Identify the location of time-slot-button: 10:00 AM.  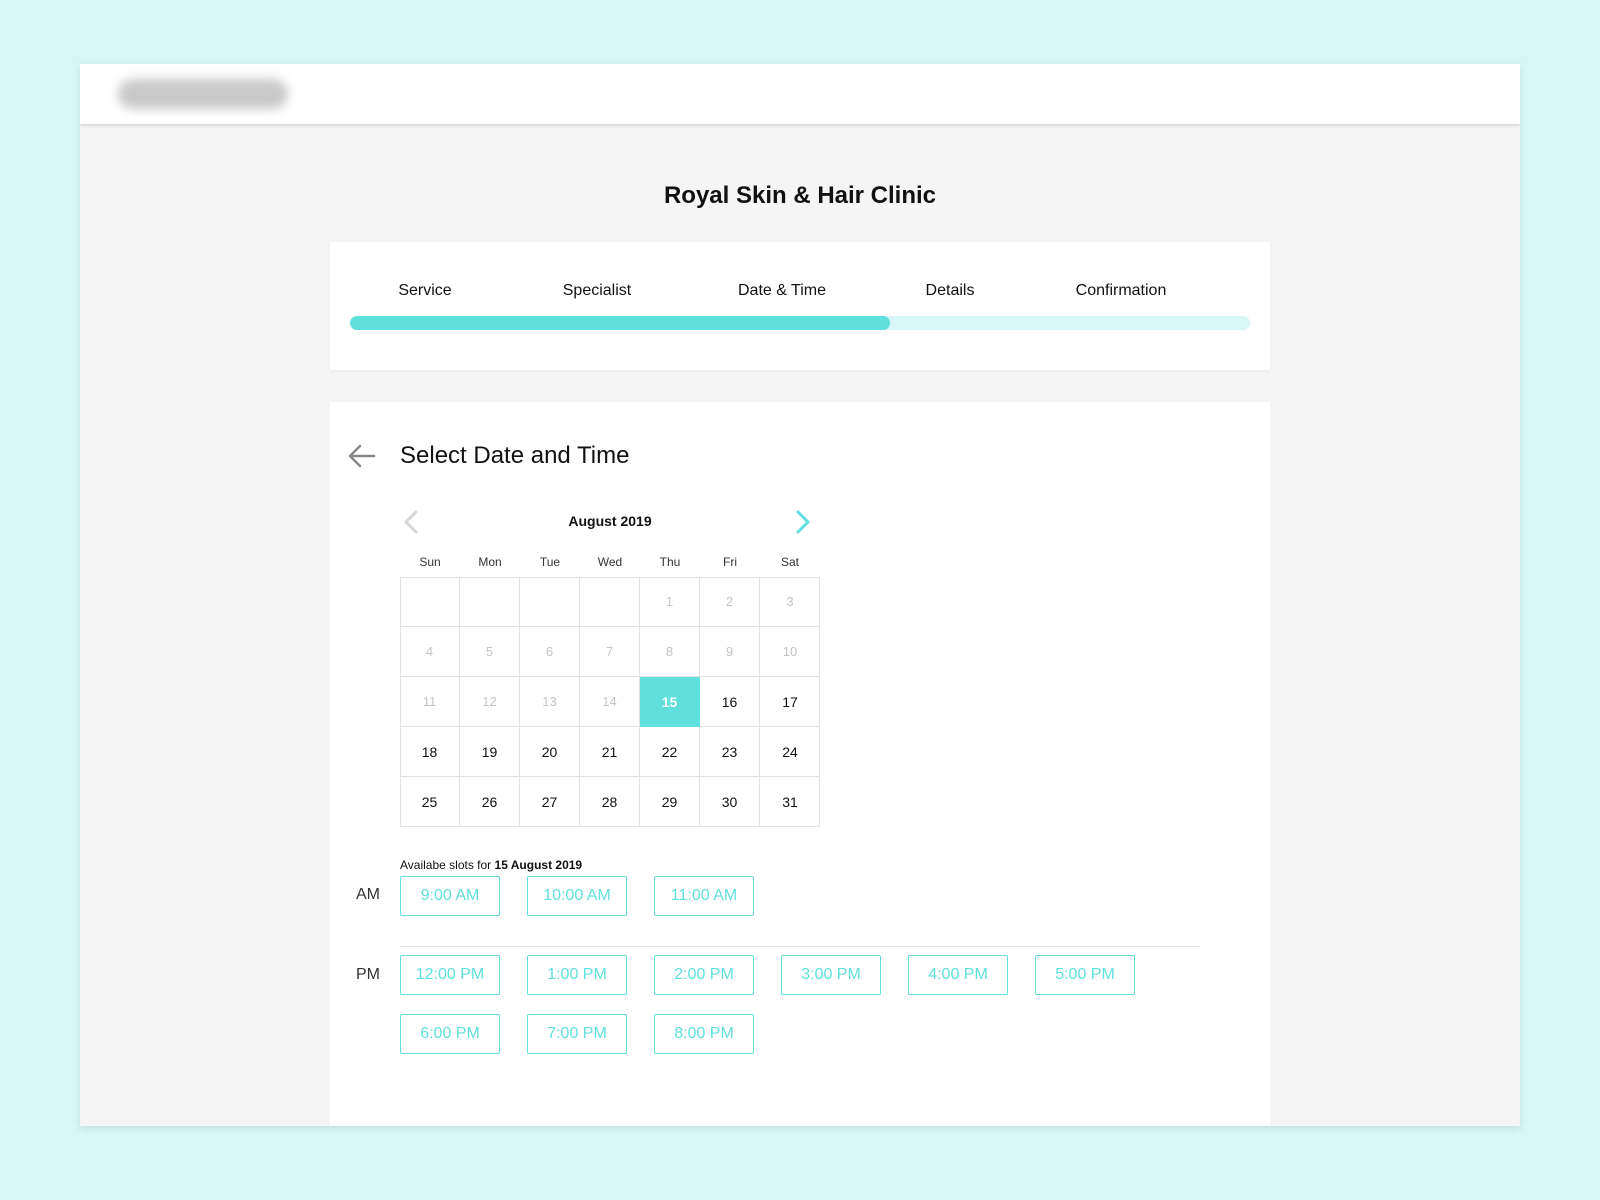
(577, 896).